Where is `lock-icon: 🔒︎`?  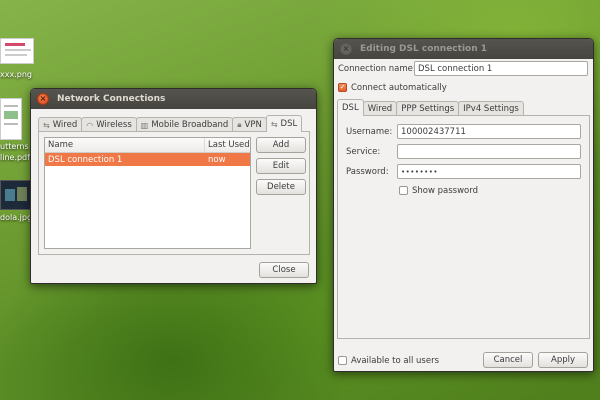 lock-icon: 🔒︎ is located at coordinates (239, 124).